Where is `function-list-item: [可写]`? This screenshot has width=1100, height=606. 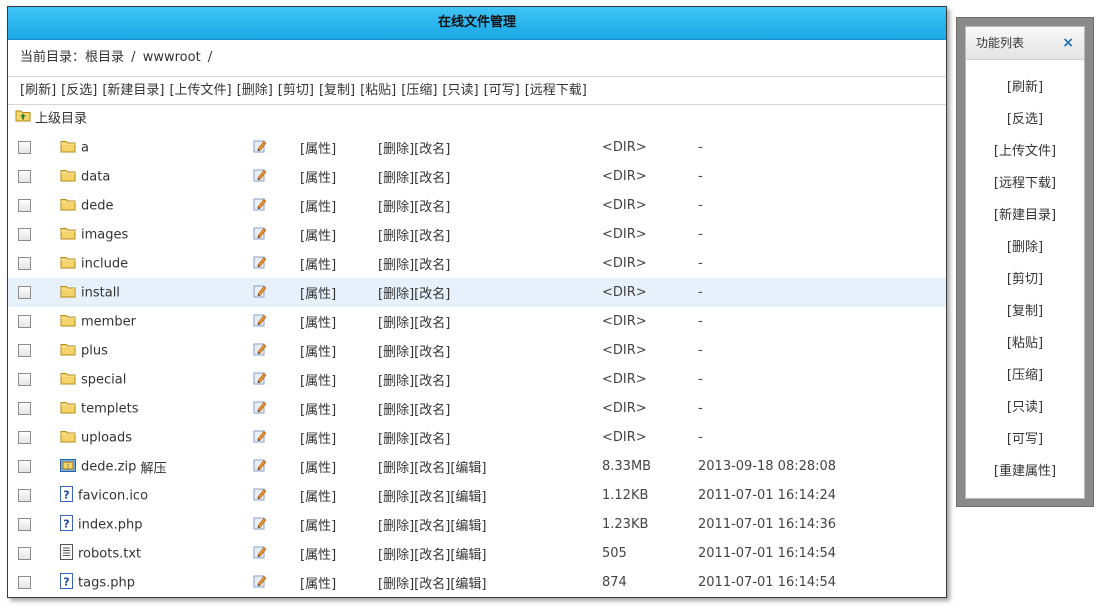
function-list-item: [可写] is located at coordinates (1025, 439).